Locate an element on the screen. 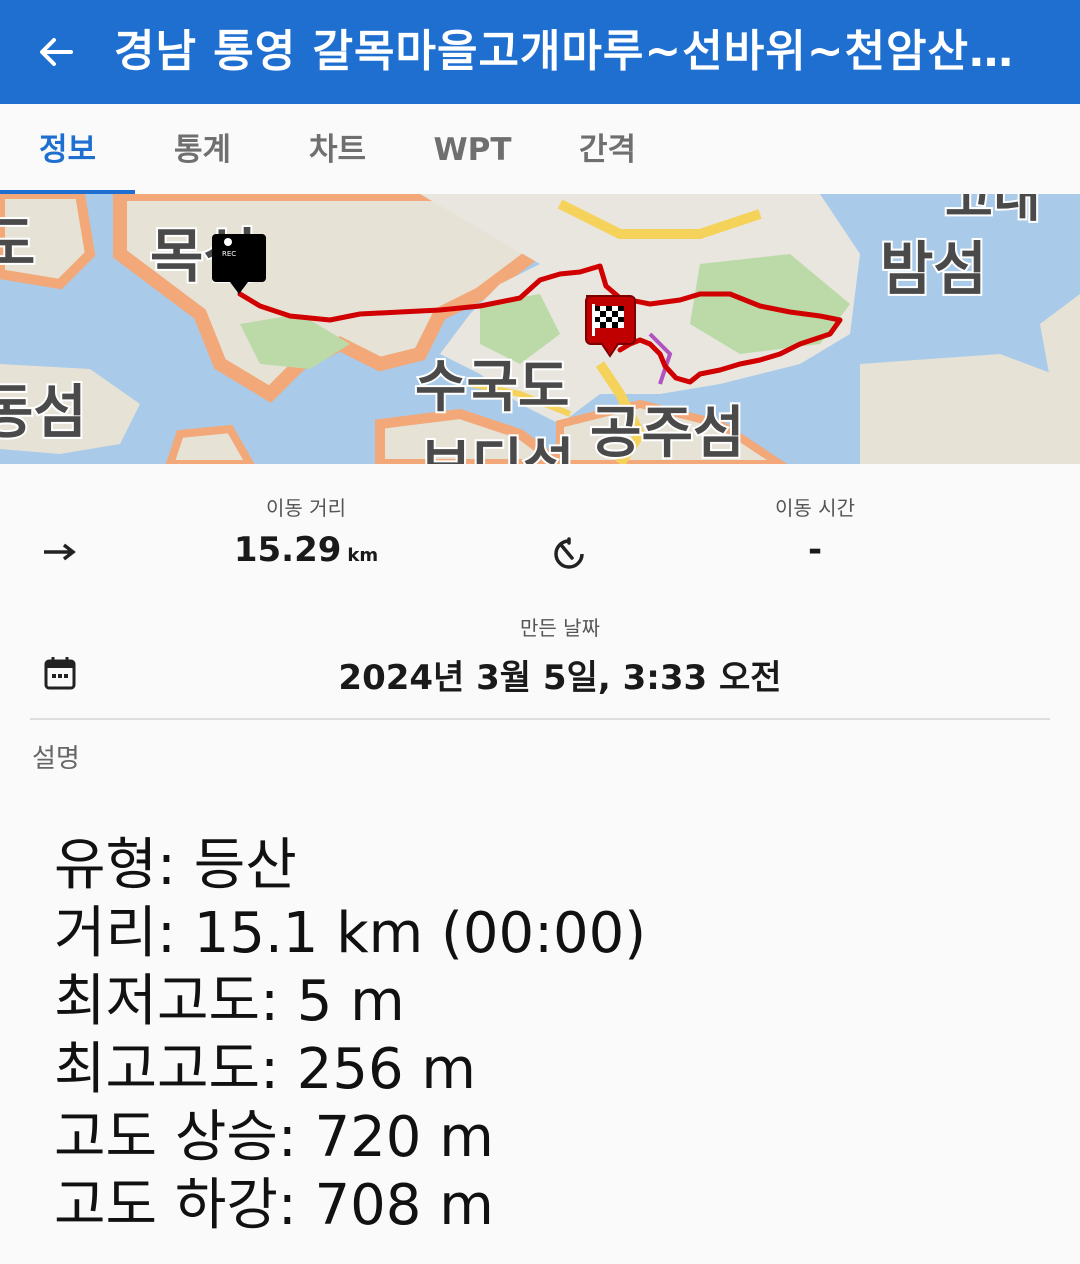 The width and height of the screenshot is (1080, 1264). map-label-do: 도 is located at coordinates (17, 244).